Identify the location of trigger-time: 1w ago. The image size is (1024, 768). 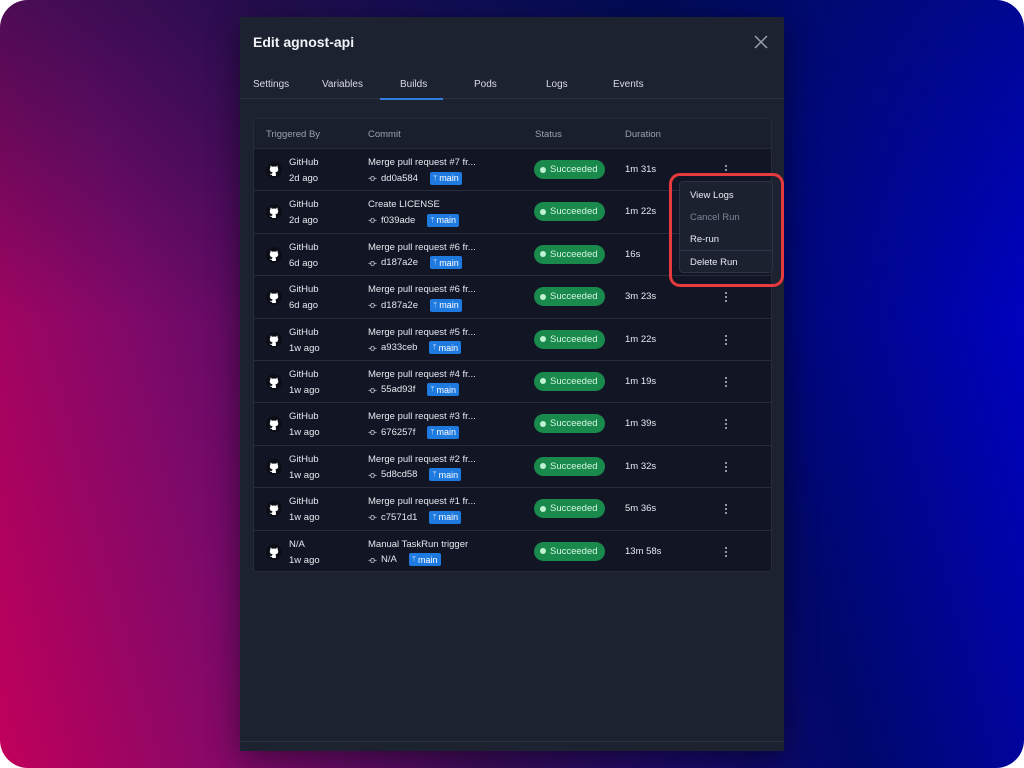
(304, 390).